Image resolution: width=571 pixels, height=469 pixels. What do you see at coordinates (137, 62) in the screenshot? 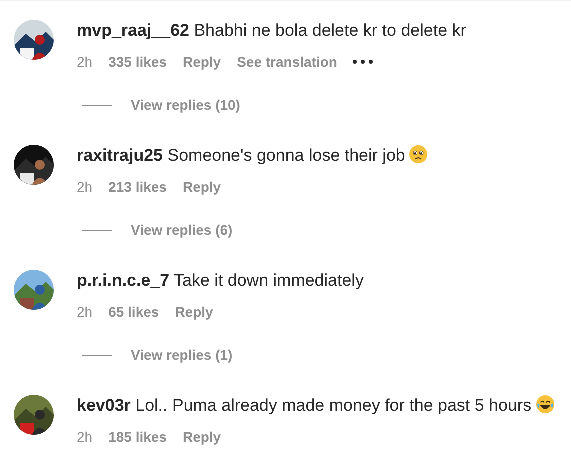
I see `likes-link: 335 likes` at bounding box center [137, 62].